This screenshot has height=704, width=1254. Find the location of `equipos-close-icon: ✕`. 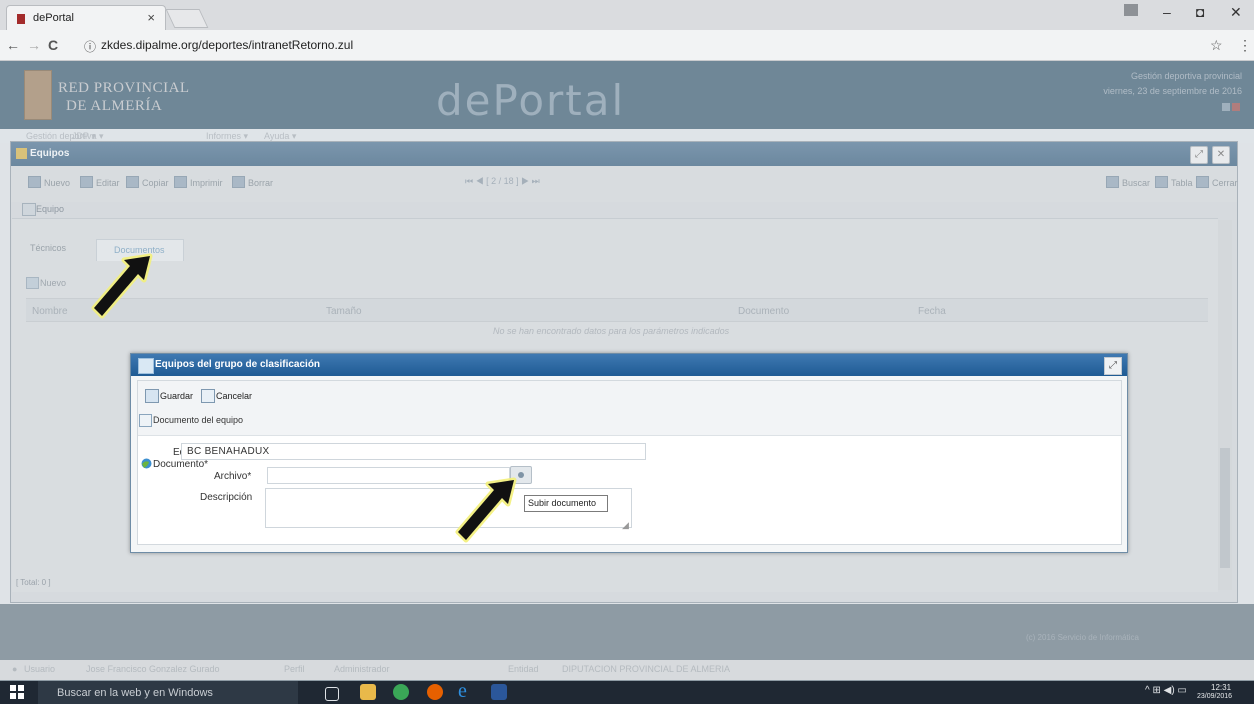

equipos-close-icon: ✕ is located at coordinates (1221, 155).